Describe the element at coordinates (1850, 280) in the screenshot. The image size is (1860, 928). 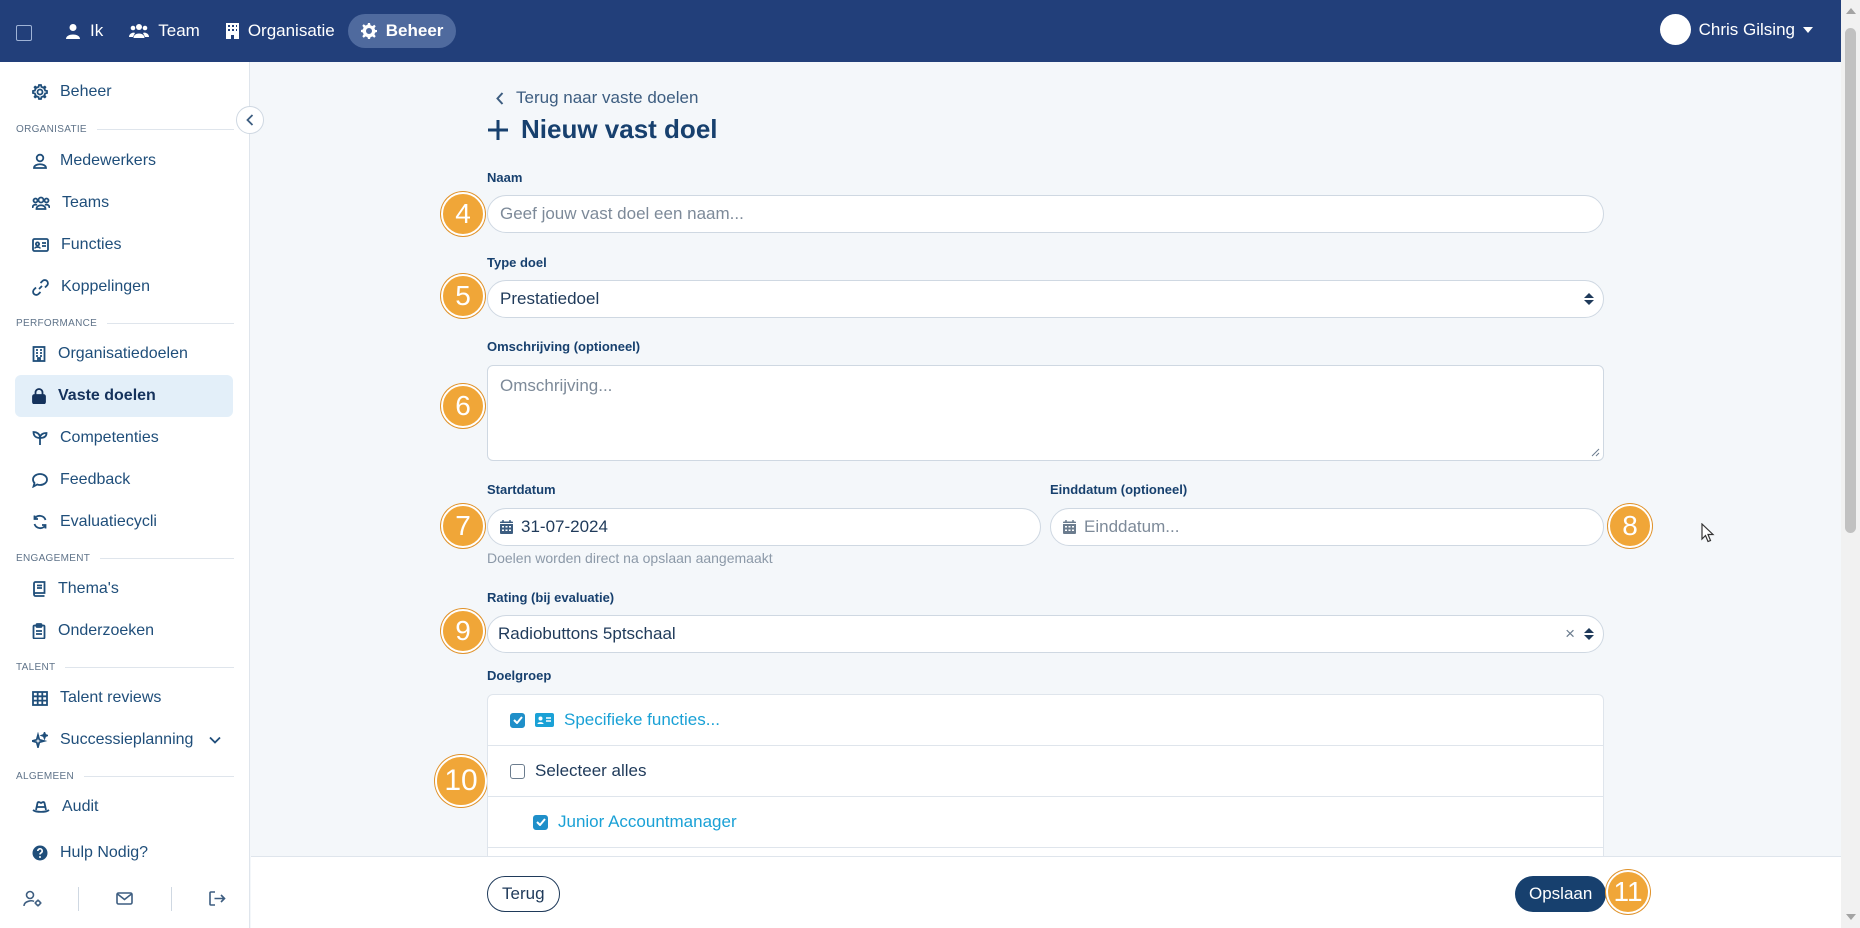
I see `scrollbar-thumb` at that location.